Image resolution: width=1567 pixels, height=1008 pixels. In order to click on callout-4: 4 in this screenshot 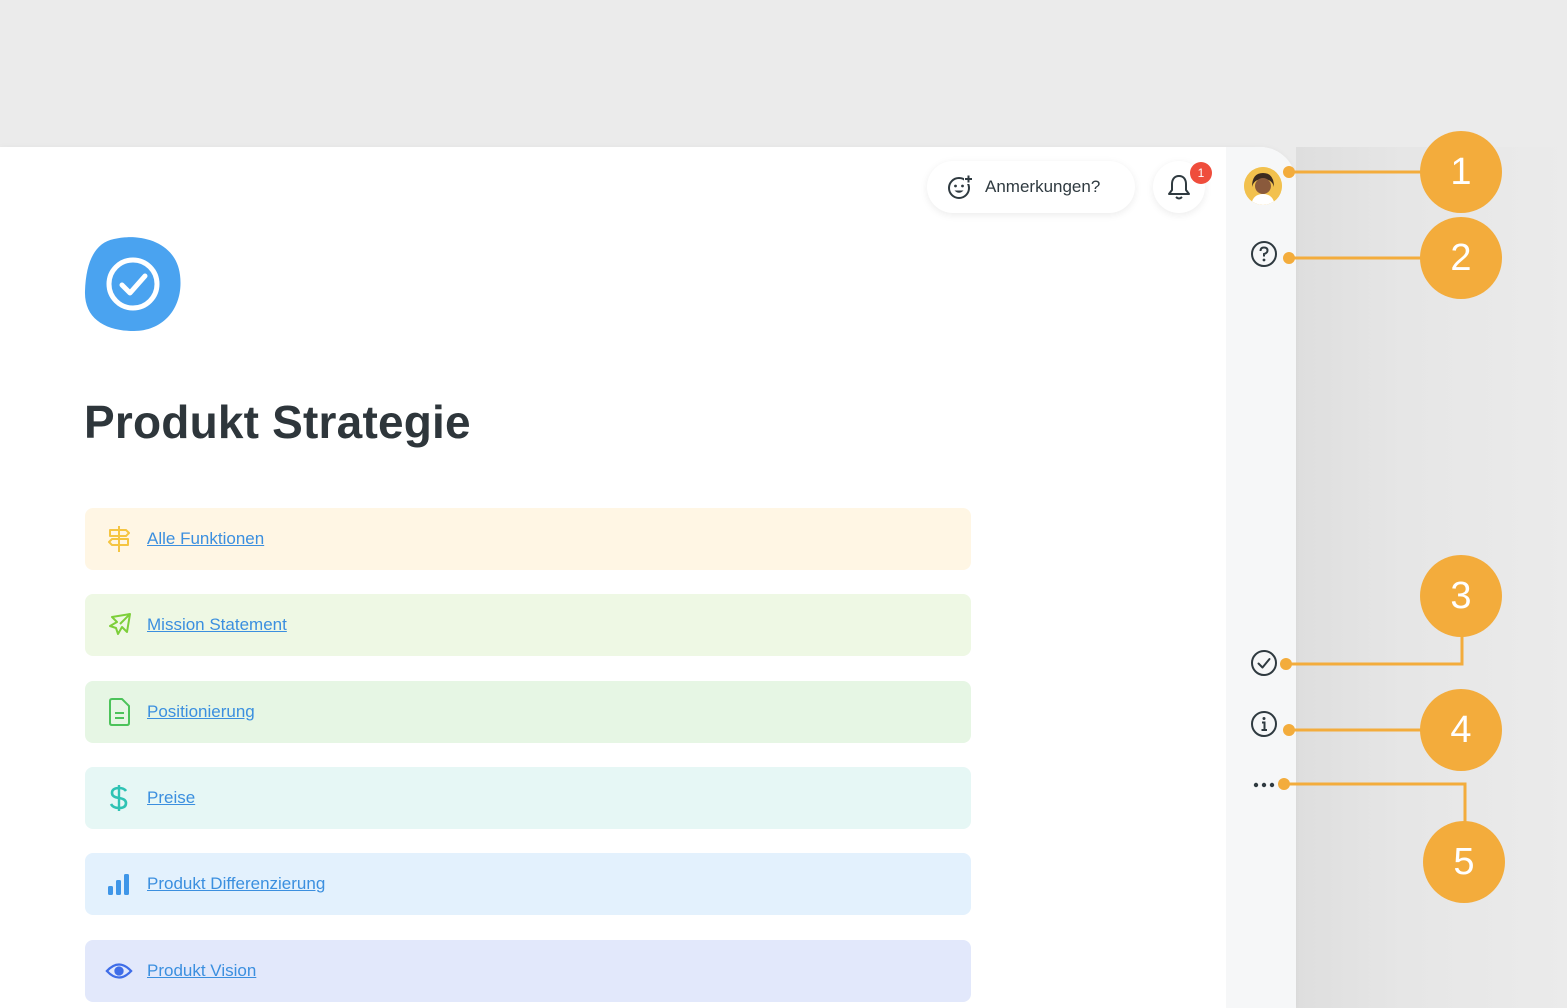, I will do `click(1461, 730)`.